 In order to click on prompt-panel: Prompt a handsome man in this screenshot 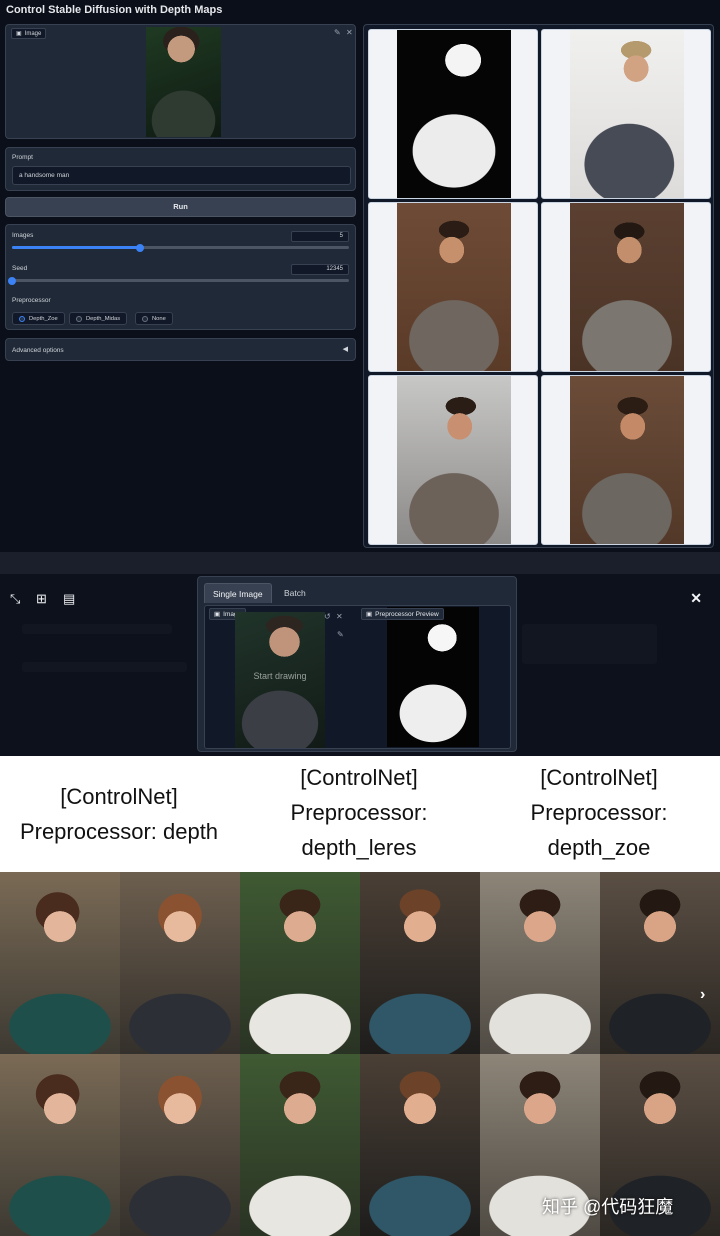, I will do `click(180, 169)`.